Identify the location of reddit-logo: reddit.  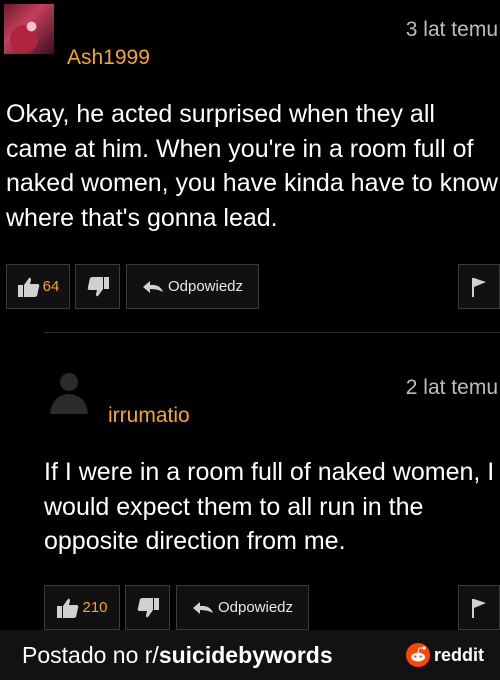
(444, 655).